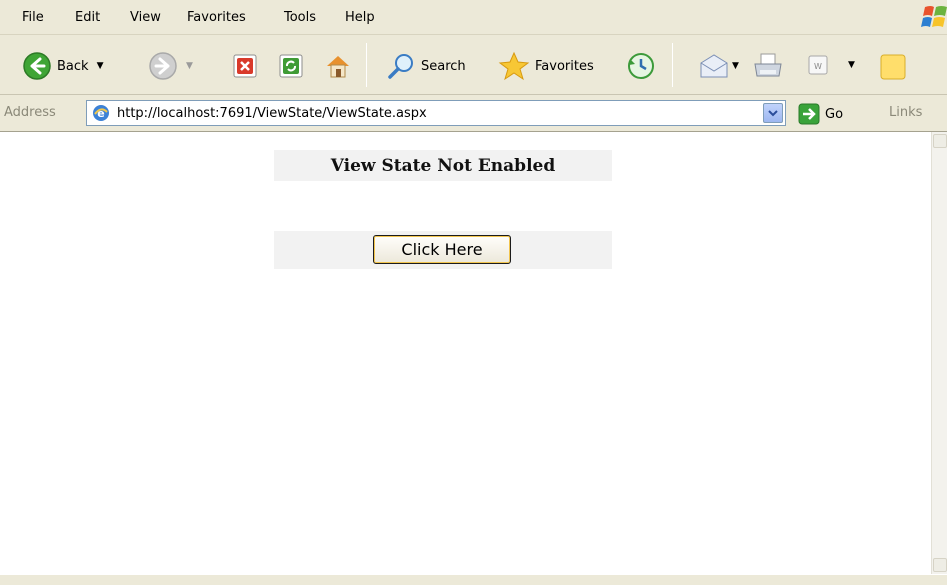 The width and height of the screenshot is (947, 585). I want to click on vertical-scrollbar, so click(939, 353).